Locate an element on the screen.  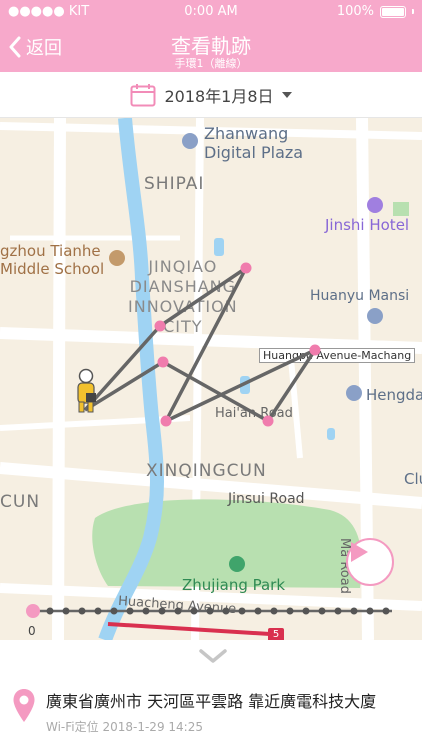
location-timestamp: 2018-1-29 14:25 is located at coordinates (152, 727).